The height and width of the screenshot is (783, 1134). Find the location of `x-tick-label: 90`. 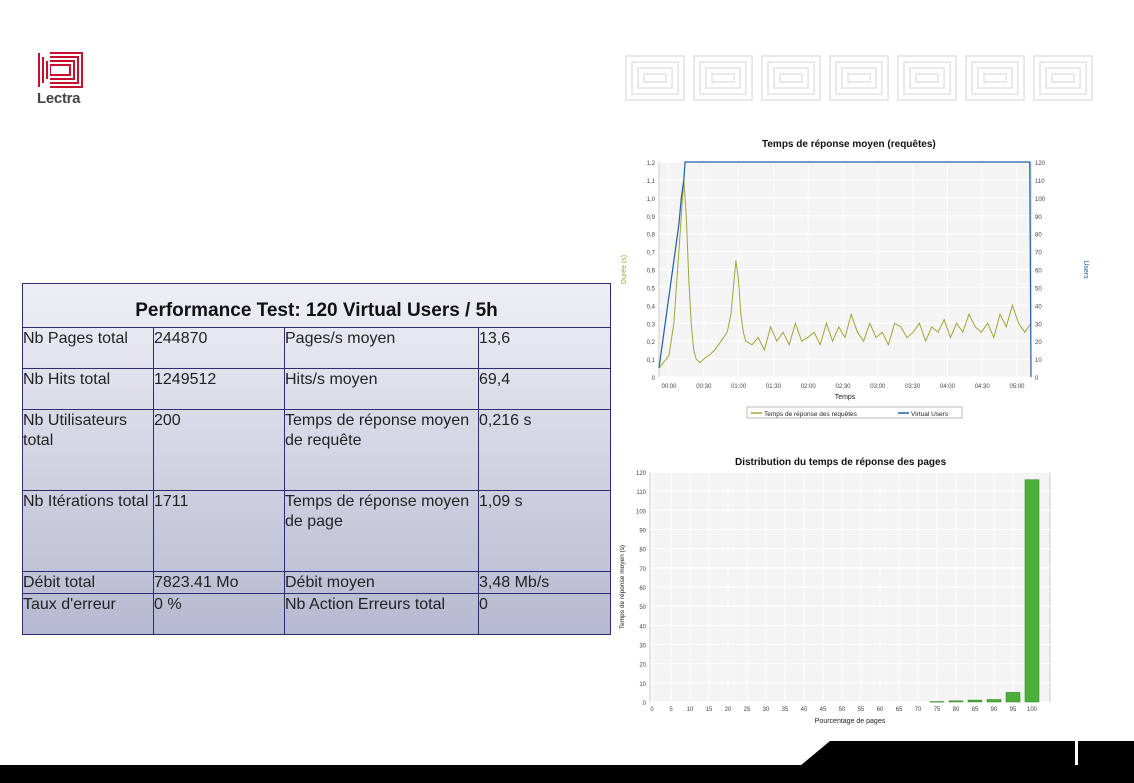

x-tick-label: 90 is located at coordinates (994, 710).